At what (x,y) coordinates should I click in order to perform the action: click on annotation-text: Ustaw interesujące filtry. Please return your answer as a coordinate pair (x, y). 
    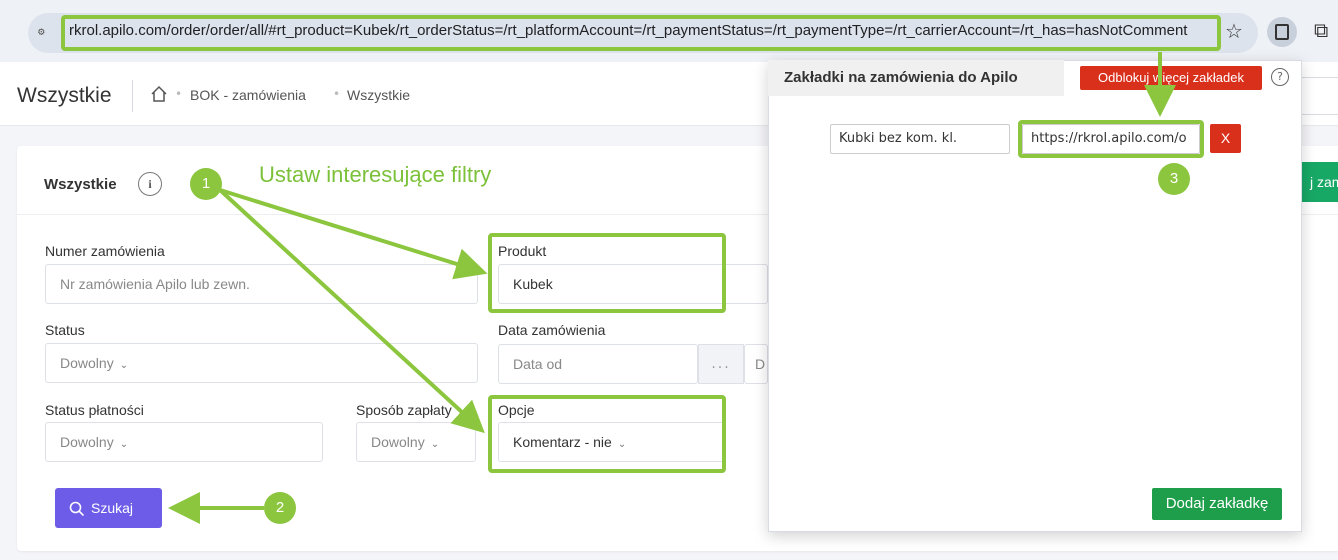
    Looking at the image, I should click on (375, 174).